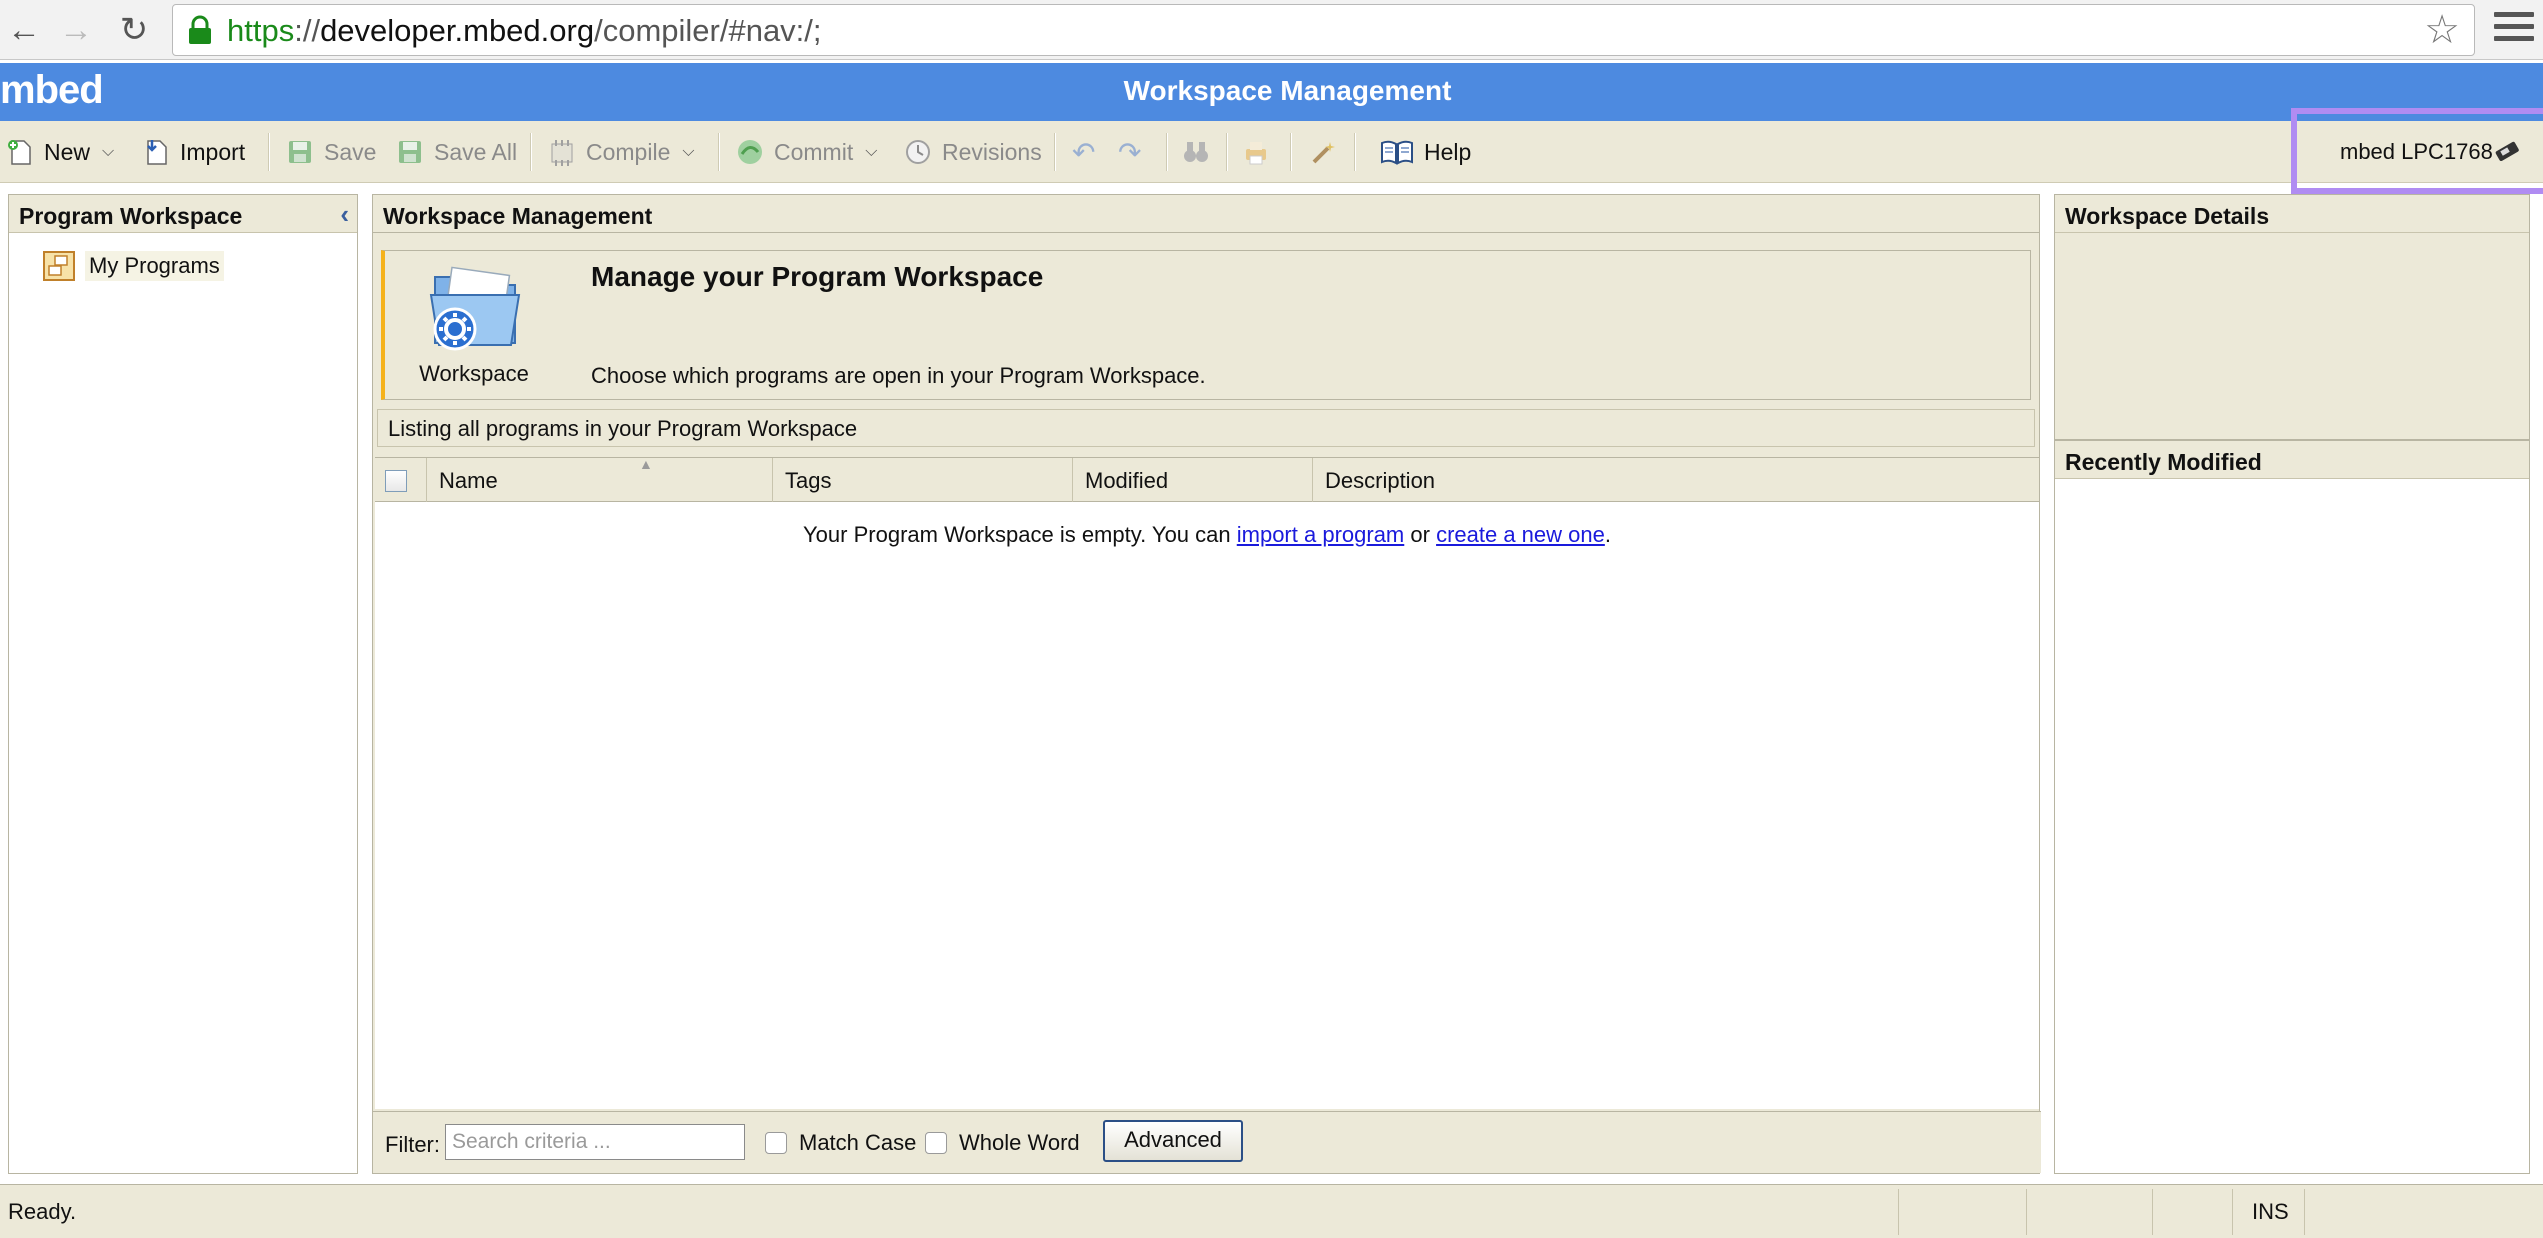 The height and width of the screenshot is (1238, 2543). Describe the element at coordinates (621, 152) in the screenshot. I see `compile-button: Compile ⌵` at that location.